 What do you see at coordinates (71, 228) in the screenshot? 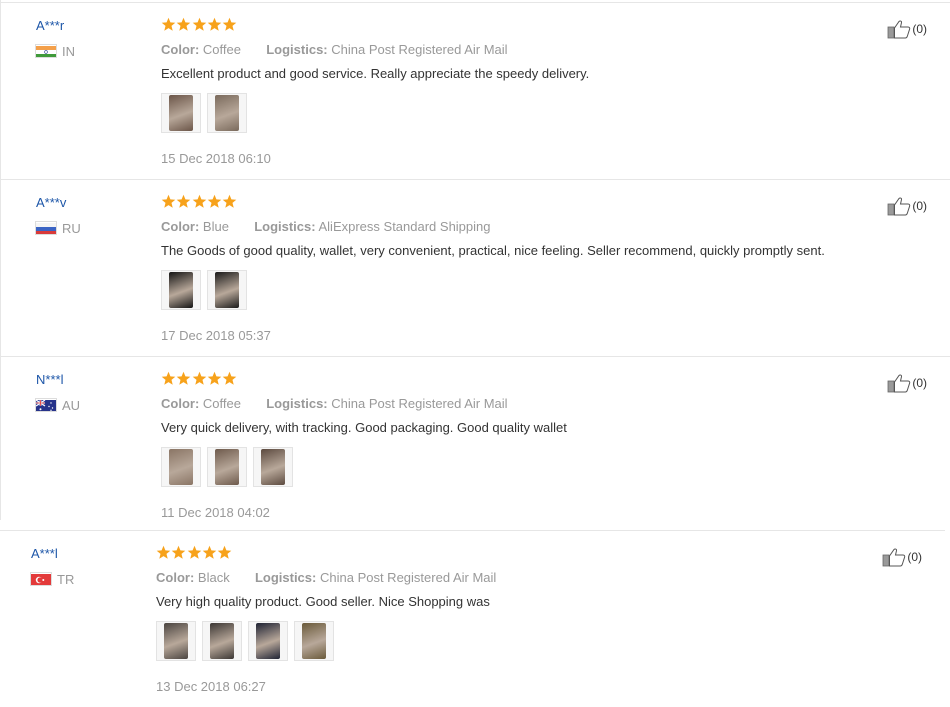
I see `country-code: RU` at bounding box center [71, 228].